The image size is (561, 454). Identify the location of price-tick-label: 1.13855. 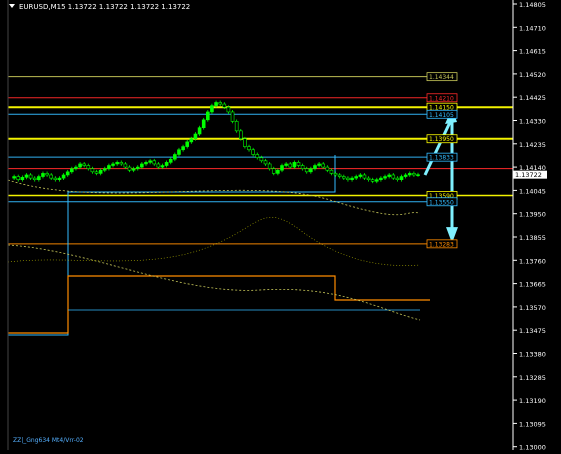
(532, 238).